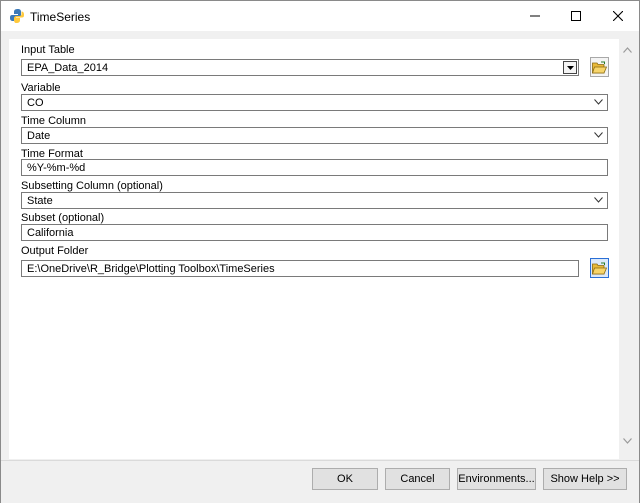  I want to click on time-format-input: %Y-%m-%d, so click(314, 167).